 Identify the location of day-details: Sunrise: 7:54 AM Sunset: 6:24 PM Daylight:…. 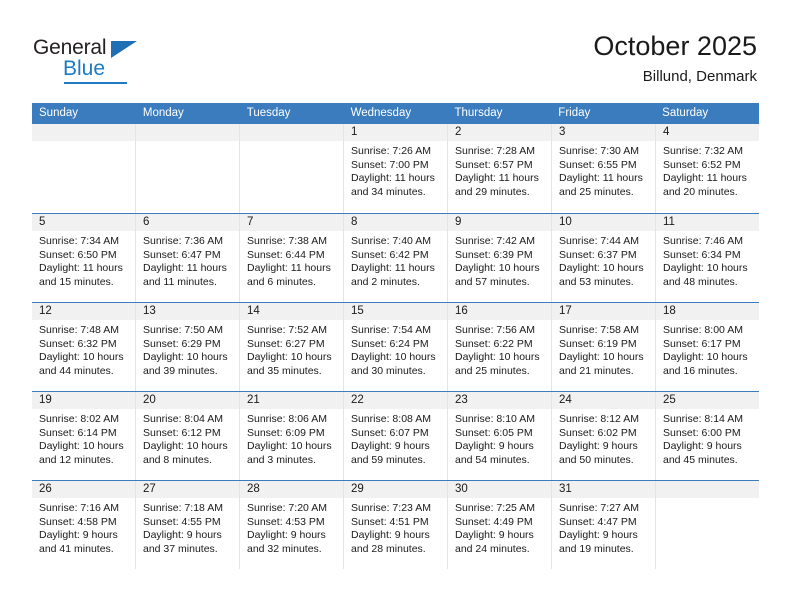
(395, 349).